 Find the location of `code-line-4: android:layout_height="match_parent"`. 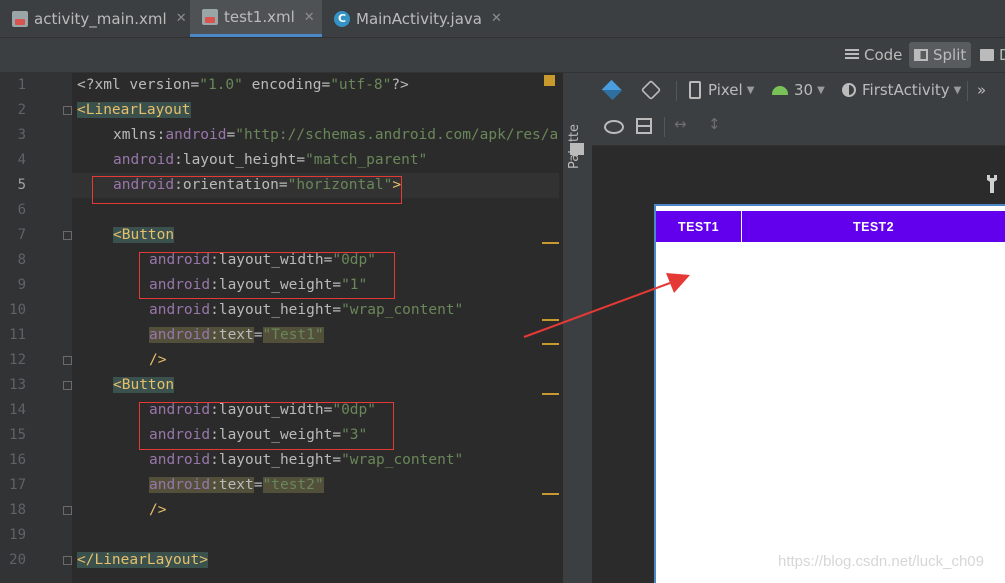

code-line-4: android:layout_height="match_parent" is located at coordinates (270, 160).